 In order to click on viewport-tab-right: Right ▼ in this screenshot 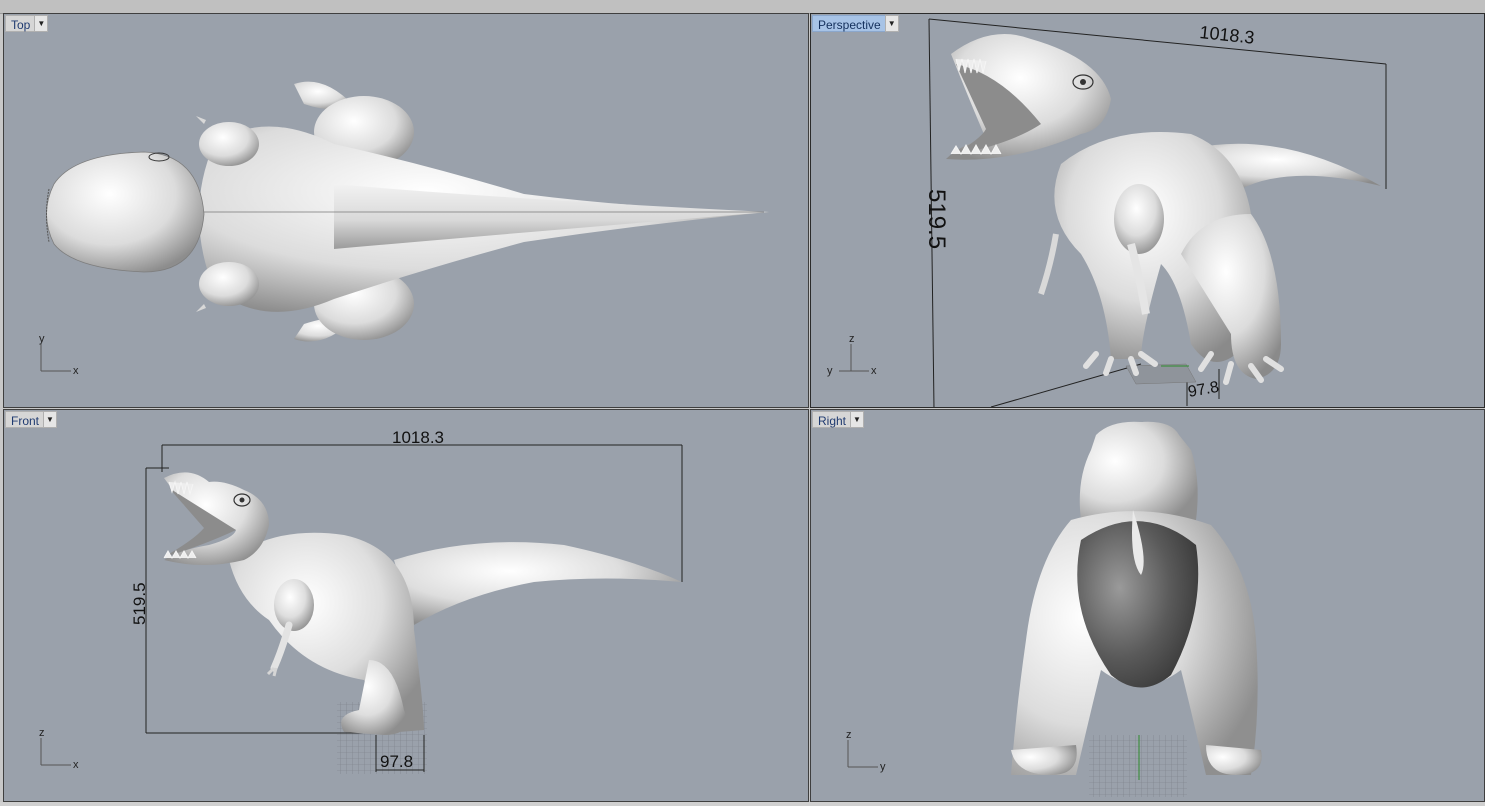, I will do `click(838, 419)`.